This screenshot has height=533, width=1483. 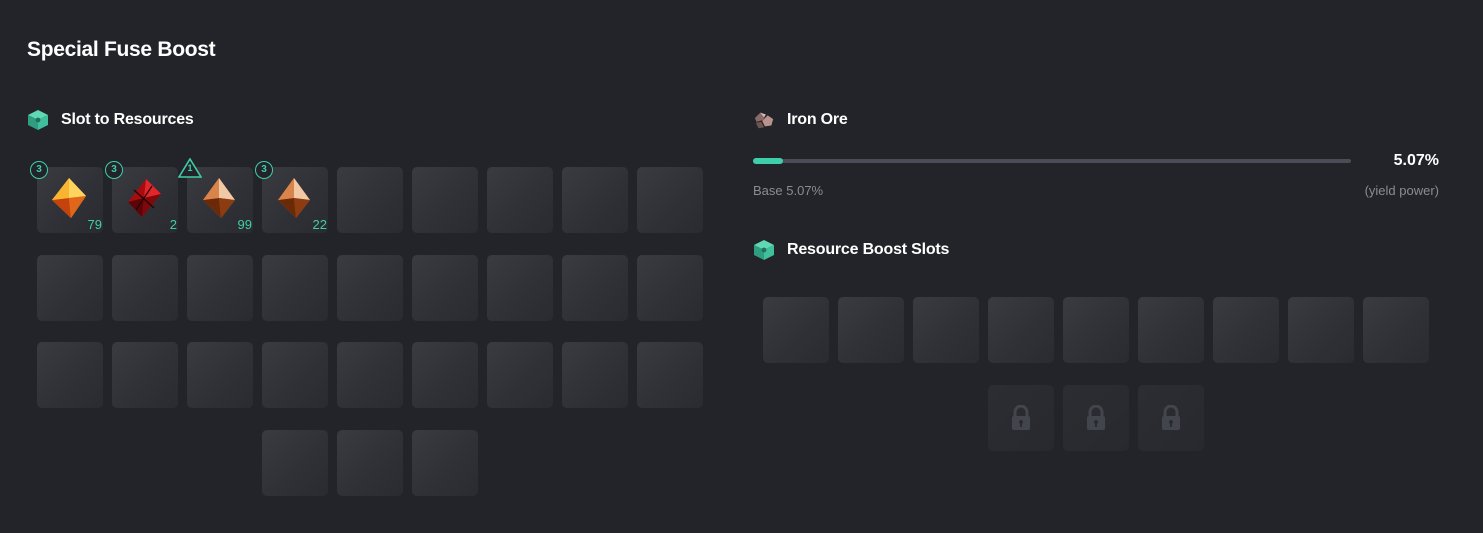 What do you see at coordinates (244, 224) in the screenshot?
I see `item-count: 99` at bounding box center [244, 224].